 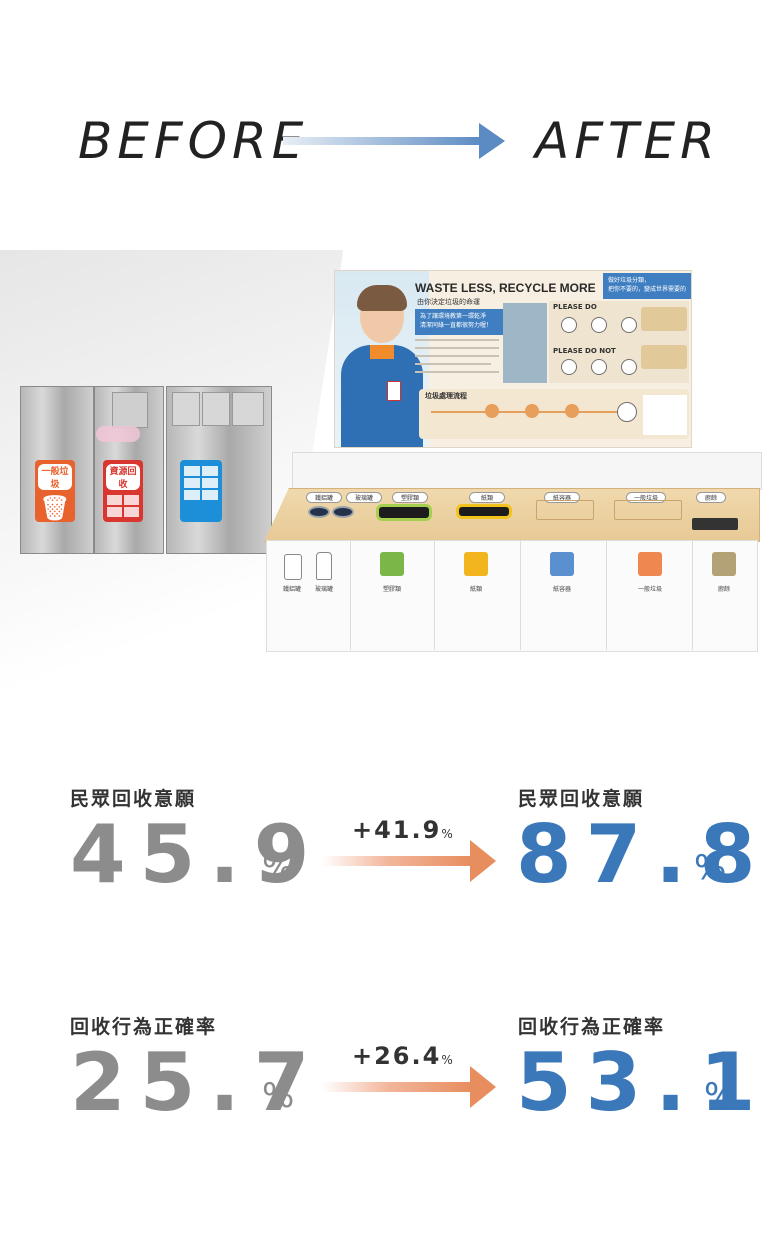 What do you see at coordinates (201, 491) in the screenshot?
I see `recycle-sign-blue` at bounding box center [201, 491].